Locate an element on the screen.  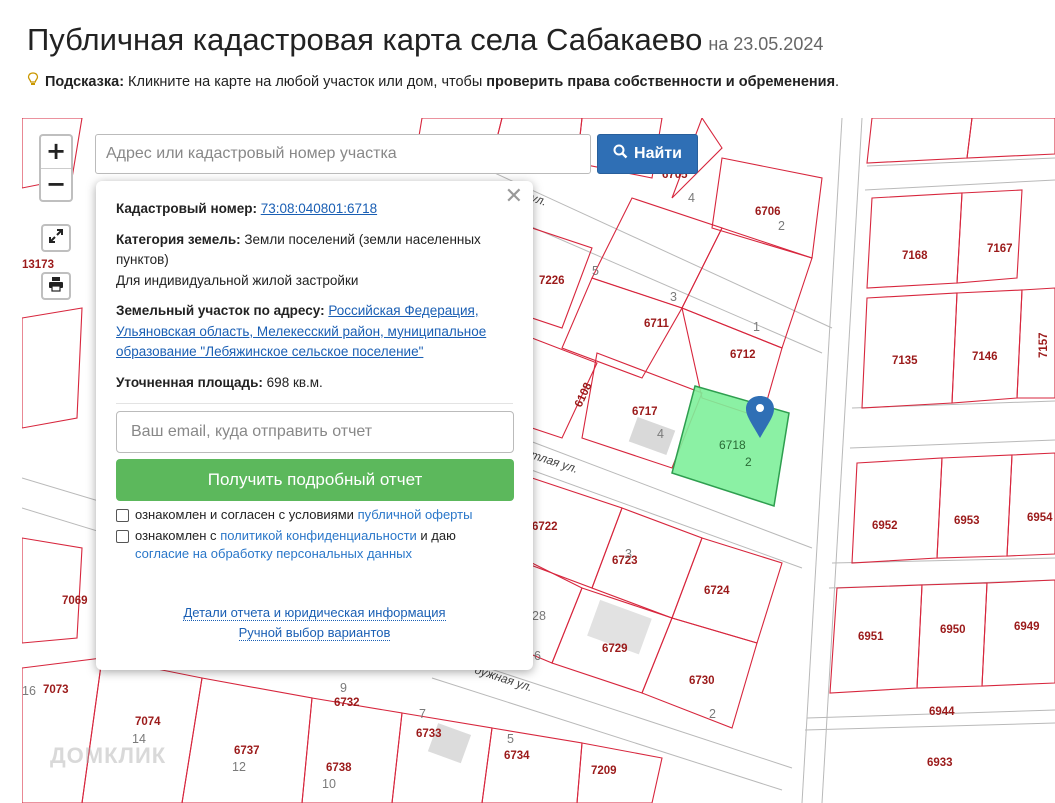
expand-icon is located at coordinates (56, 238).